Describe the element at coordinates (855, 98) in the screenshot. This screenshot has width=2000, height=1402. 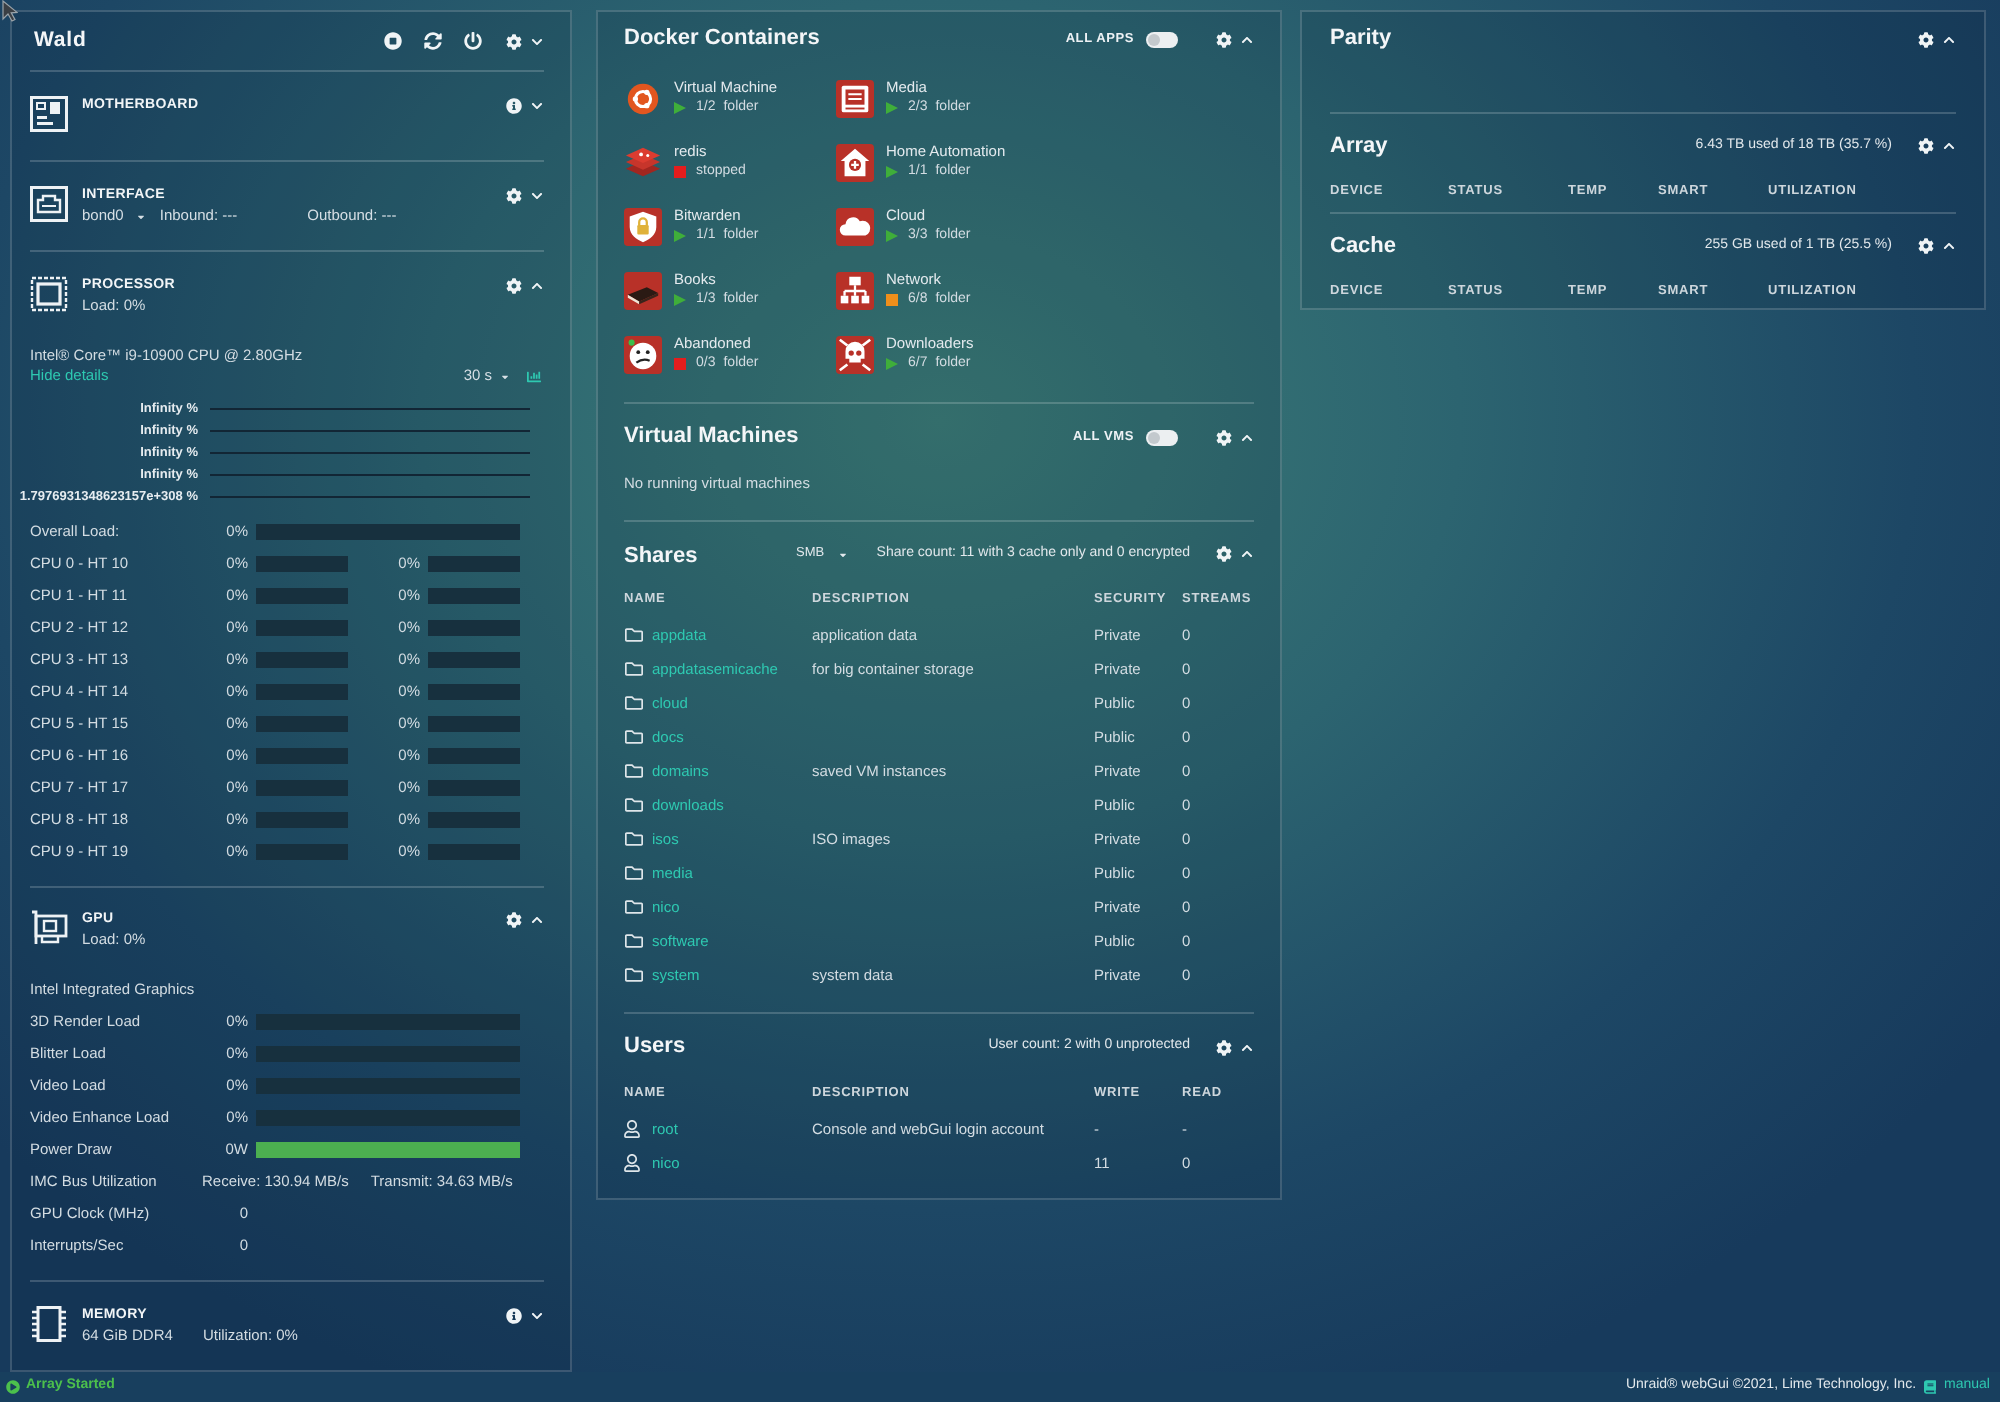
I see `document-tile-icon` at that location.